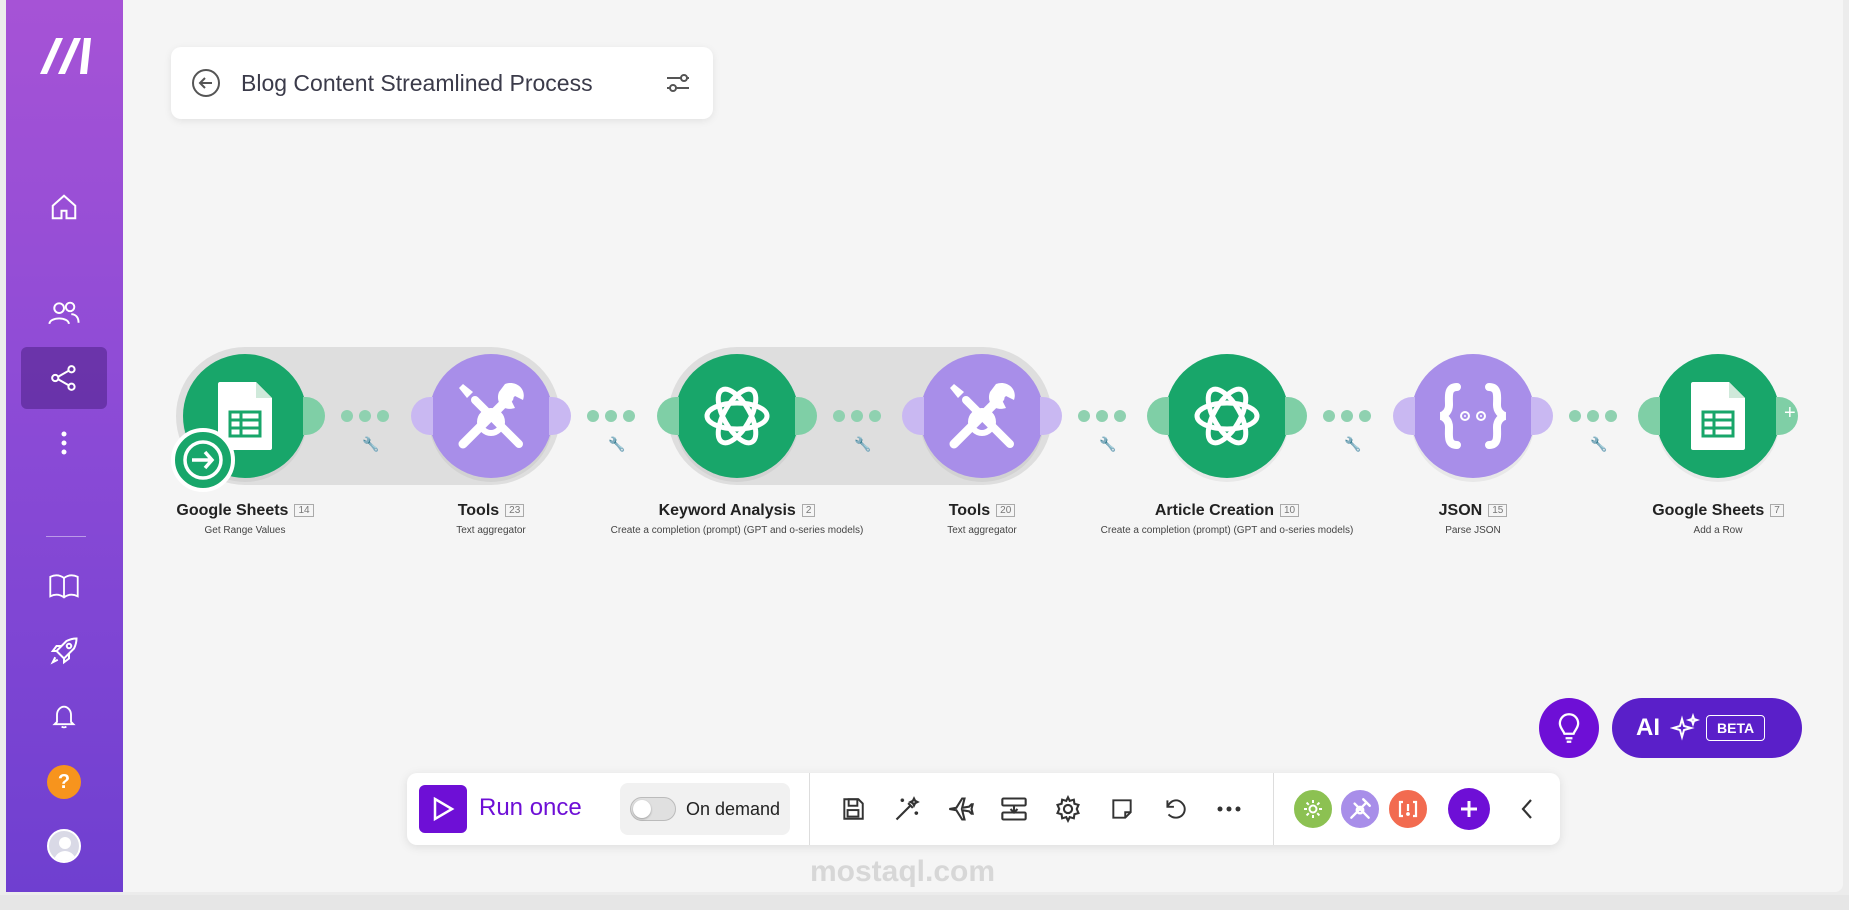 The image size is (1849, 910). I want to click on module-article-creation, so click(1227, 416).